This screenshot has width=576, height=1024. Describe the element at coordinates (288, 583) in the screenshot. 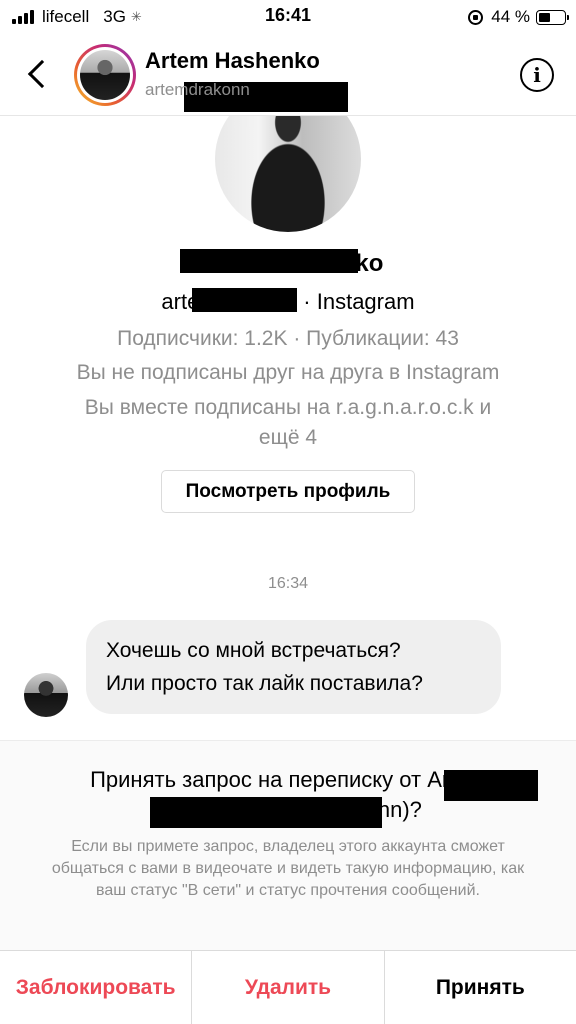

I see `message-timestamp: 16:34` at that location.